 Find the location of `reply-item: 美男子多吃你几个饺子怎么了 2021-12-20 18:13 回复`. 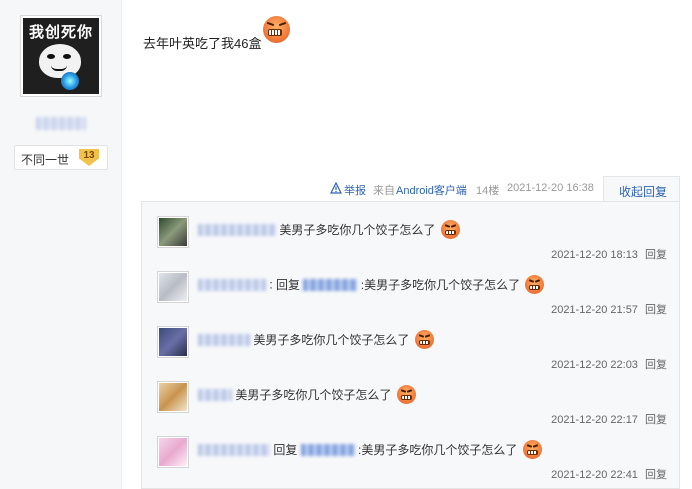

reply-item: 美男子多吃你几个饺子怎么了 2021-12-20 18:13 回复 is located at coordinates (411, 231).